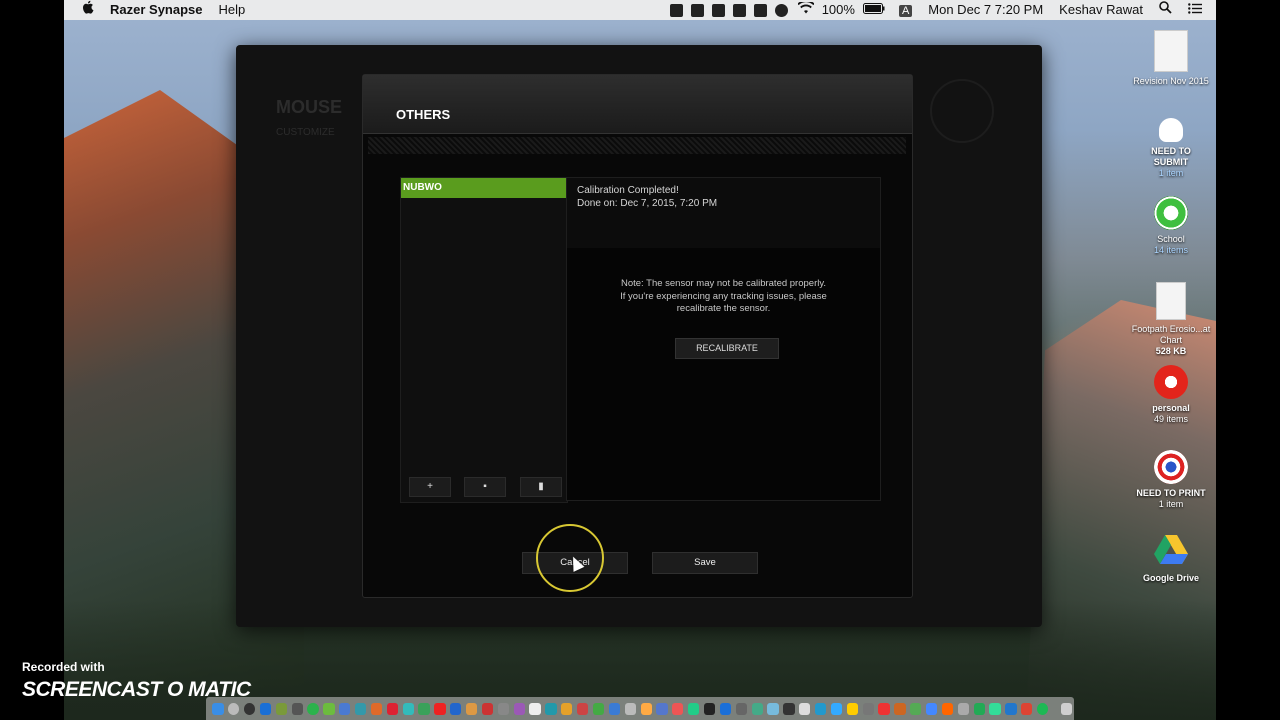  Describe the element at coordinates (1170, 419) in the screenshot. I see `desktop-icon-sublabel: 49 items` at that location.